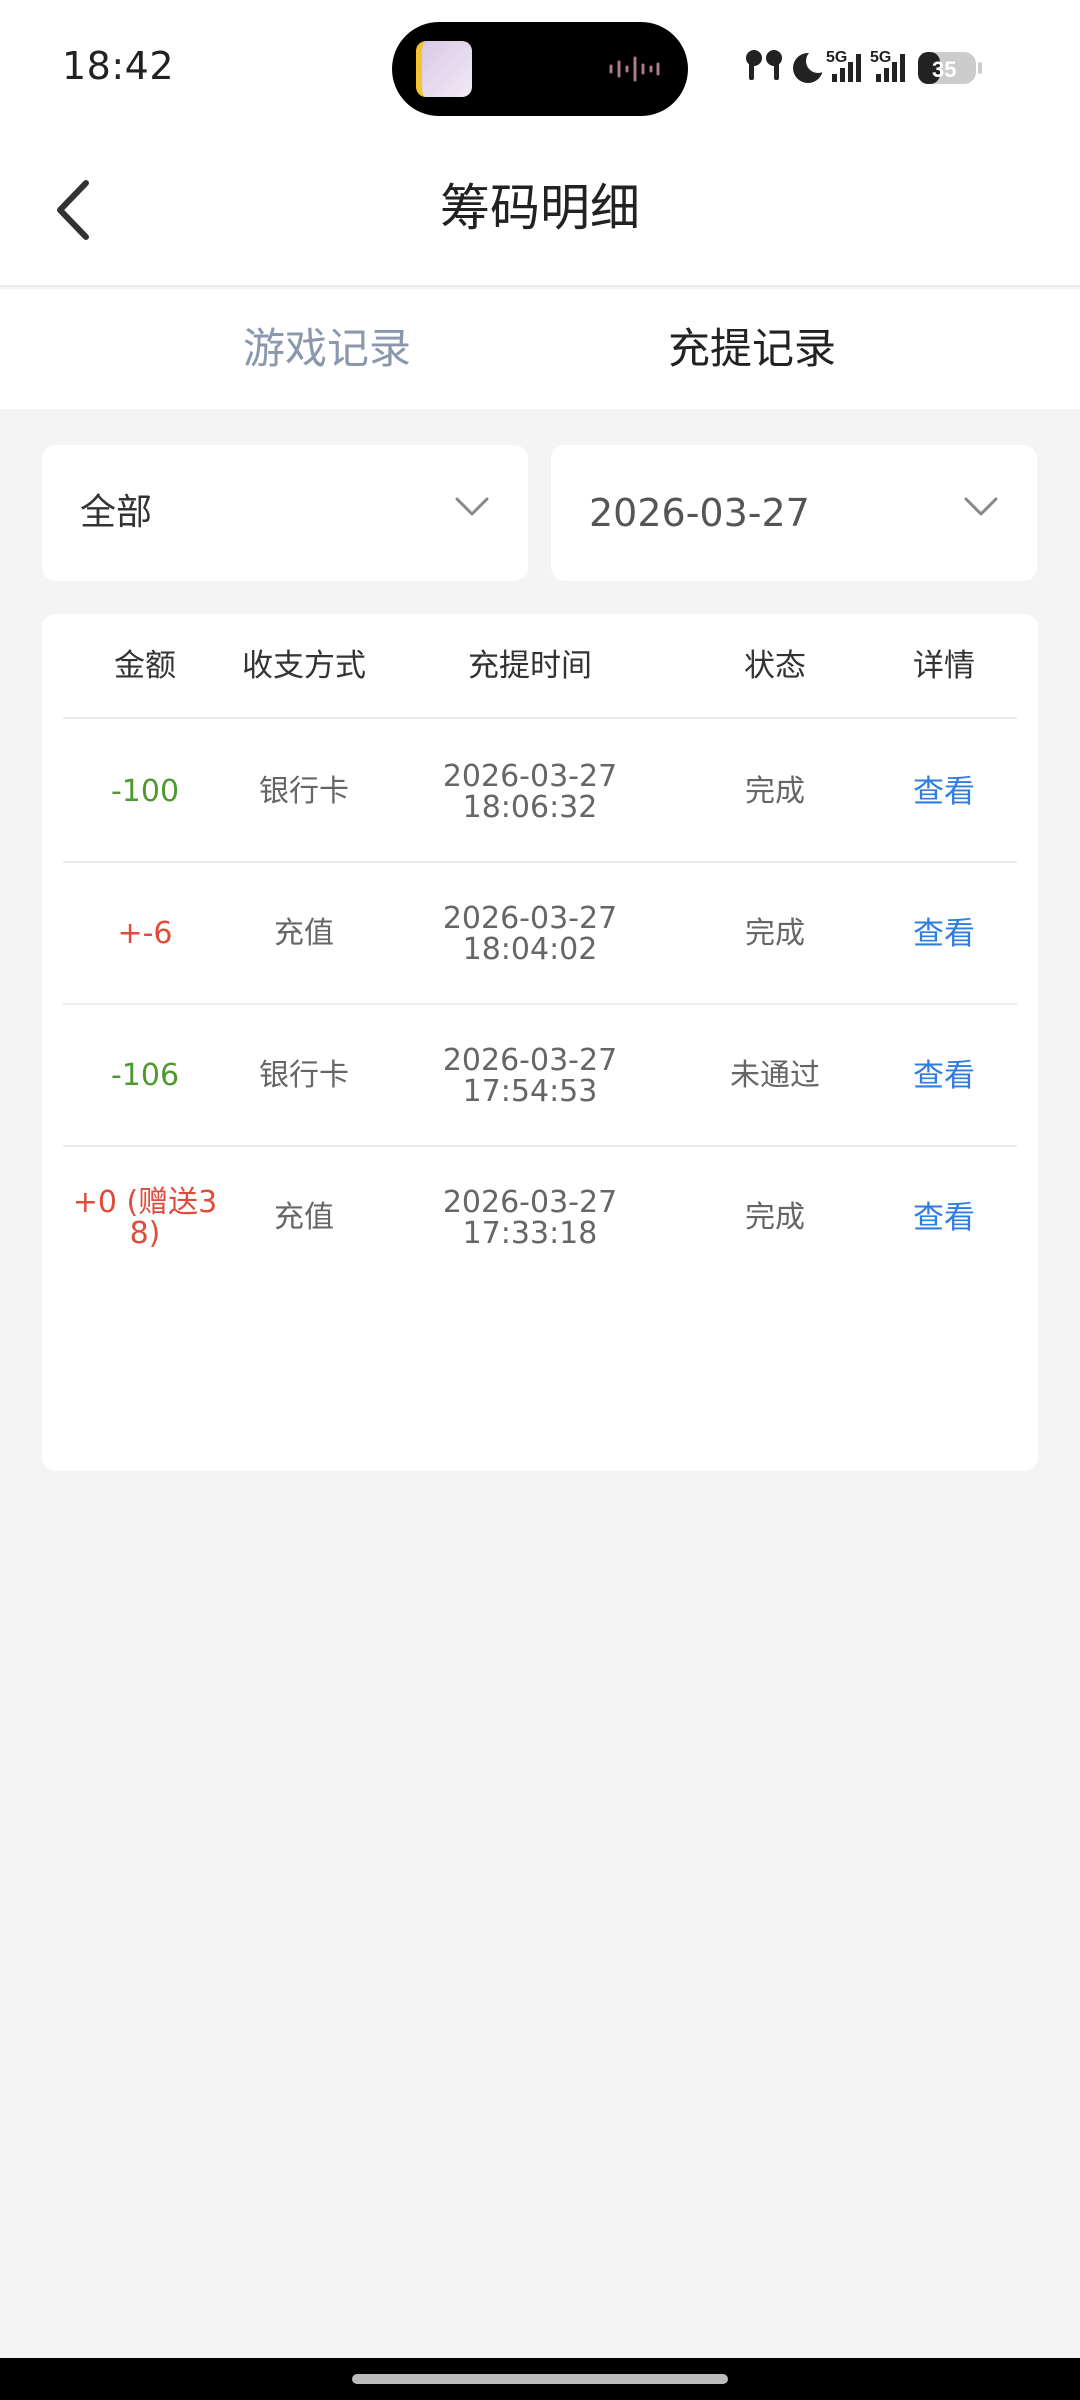 The height and width of the screenshot is (2400, 1080). I want to click on page-title: 筹码明细, so click(540, 208).